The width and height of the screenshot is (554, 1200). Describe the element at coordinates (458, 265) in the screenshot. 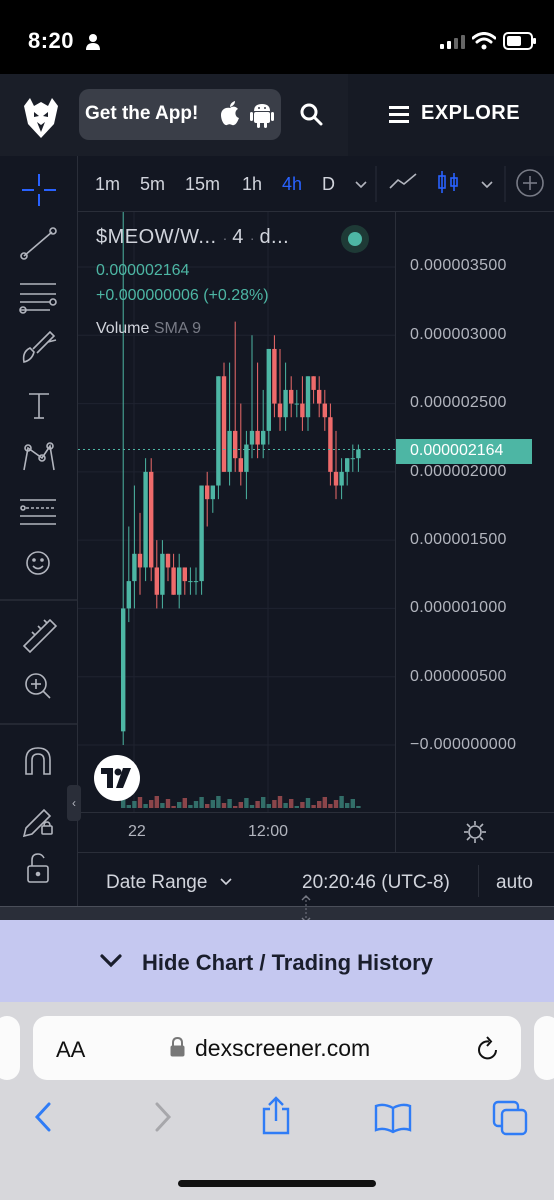

I see `price-axis-label: 0.000003500` at that location.